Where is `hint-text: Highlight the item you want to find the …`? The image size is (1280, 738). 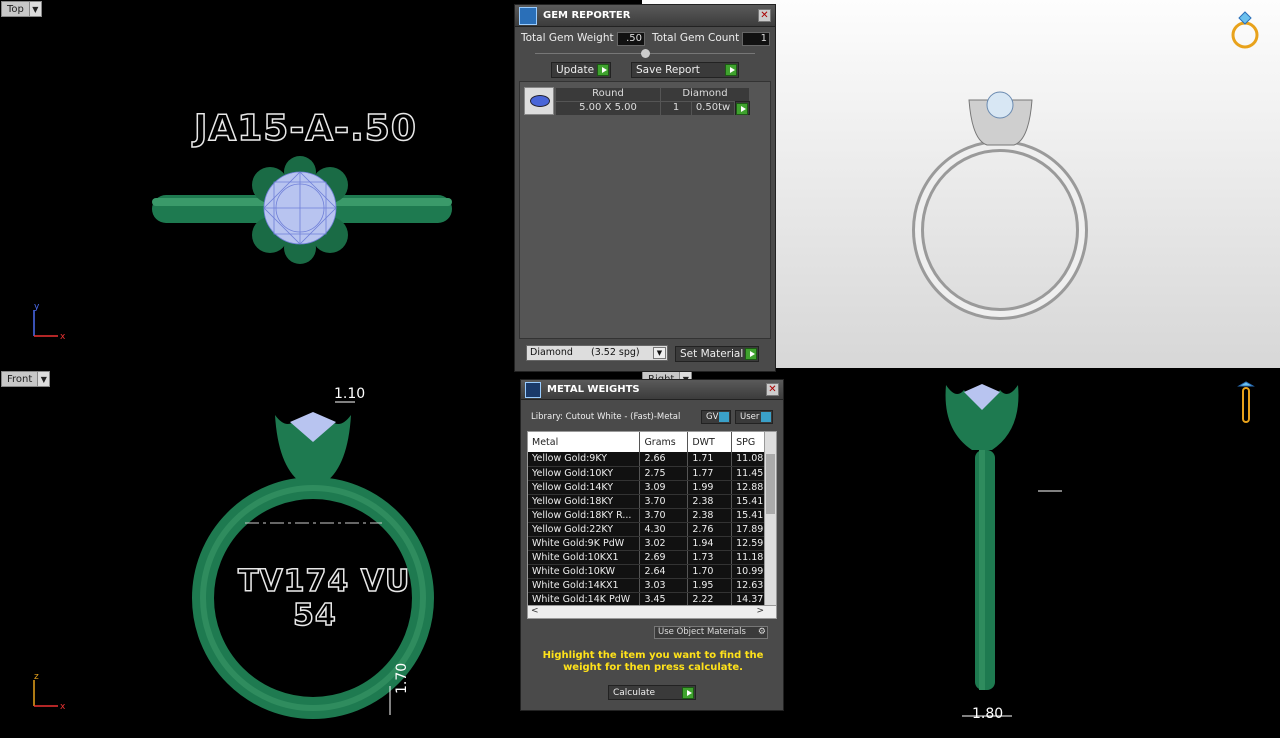 hint-text: Highlight the item you want to find the … is located at coordinates (653, 661).